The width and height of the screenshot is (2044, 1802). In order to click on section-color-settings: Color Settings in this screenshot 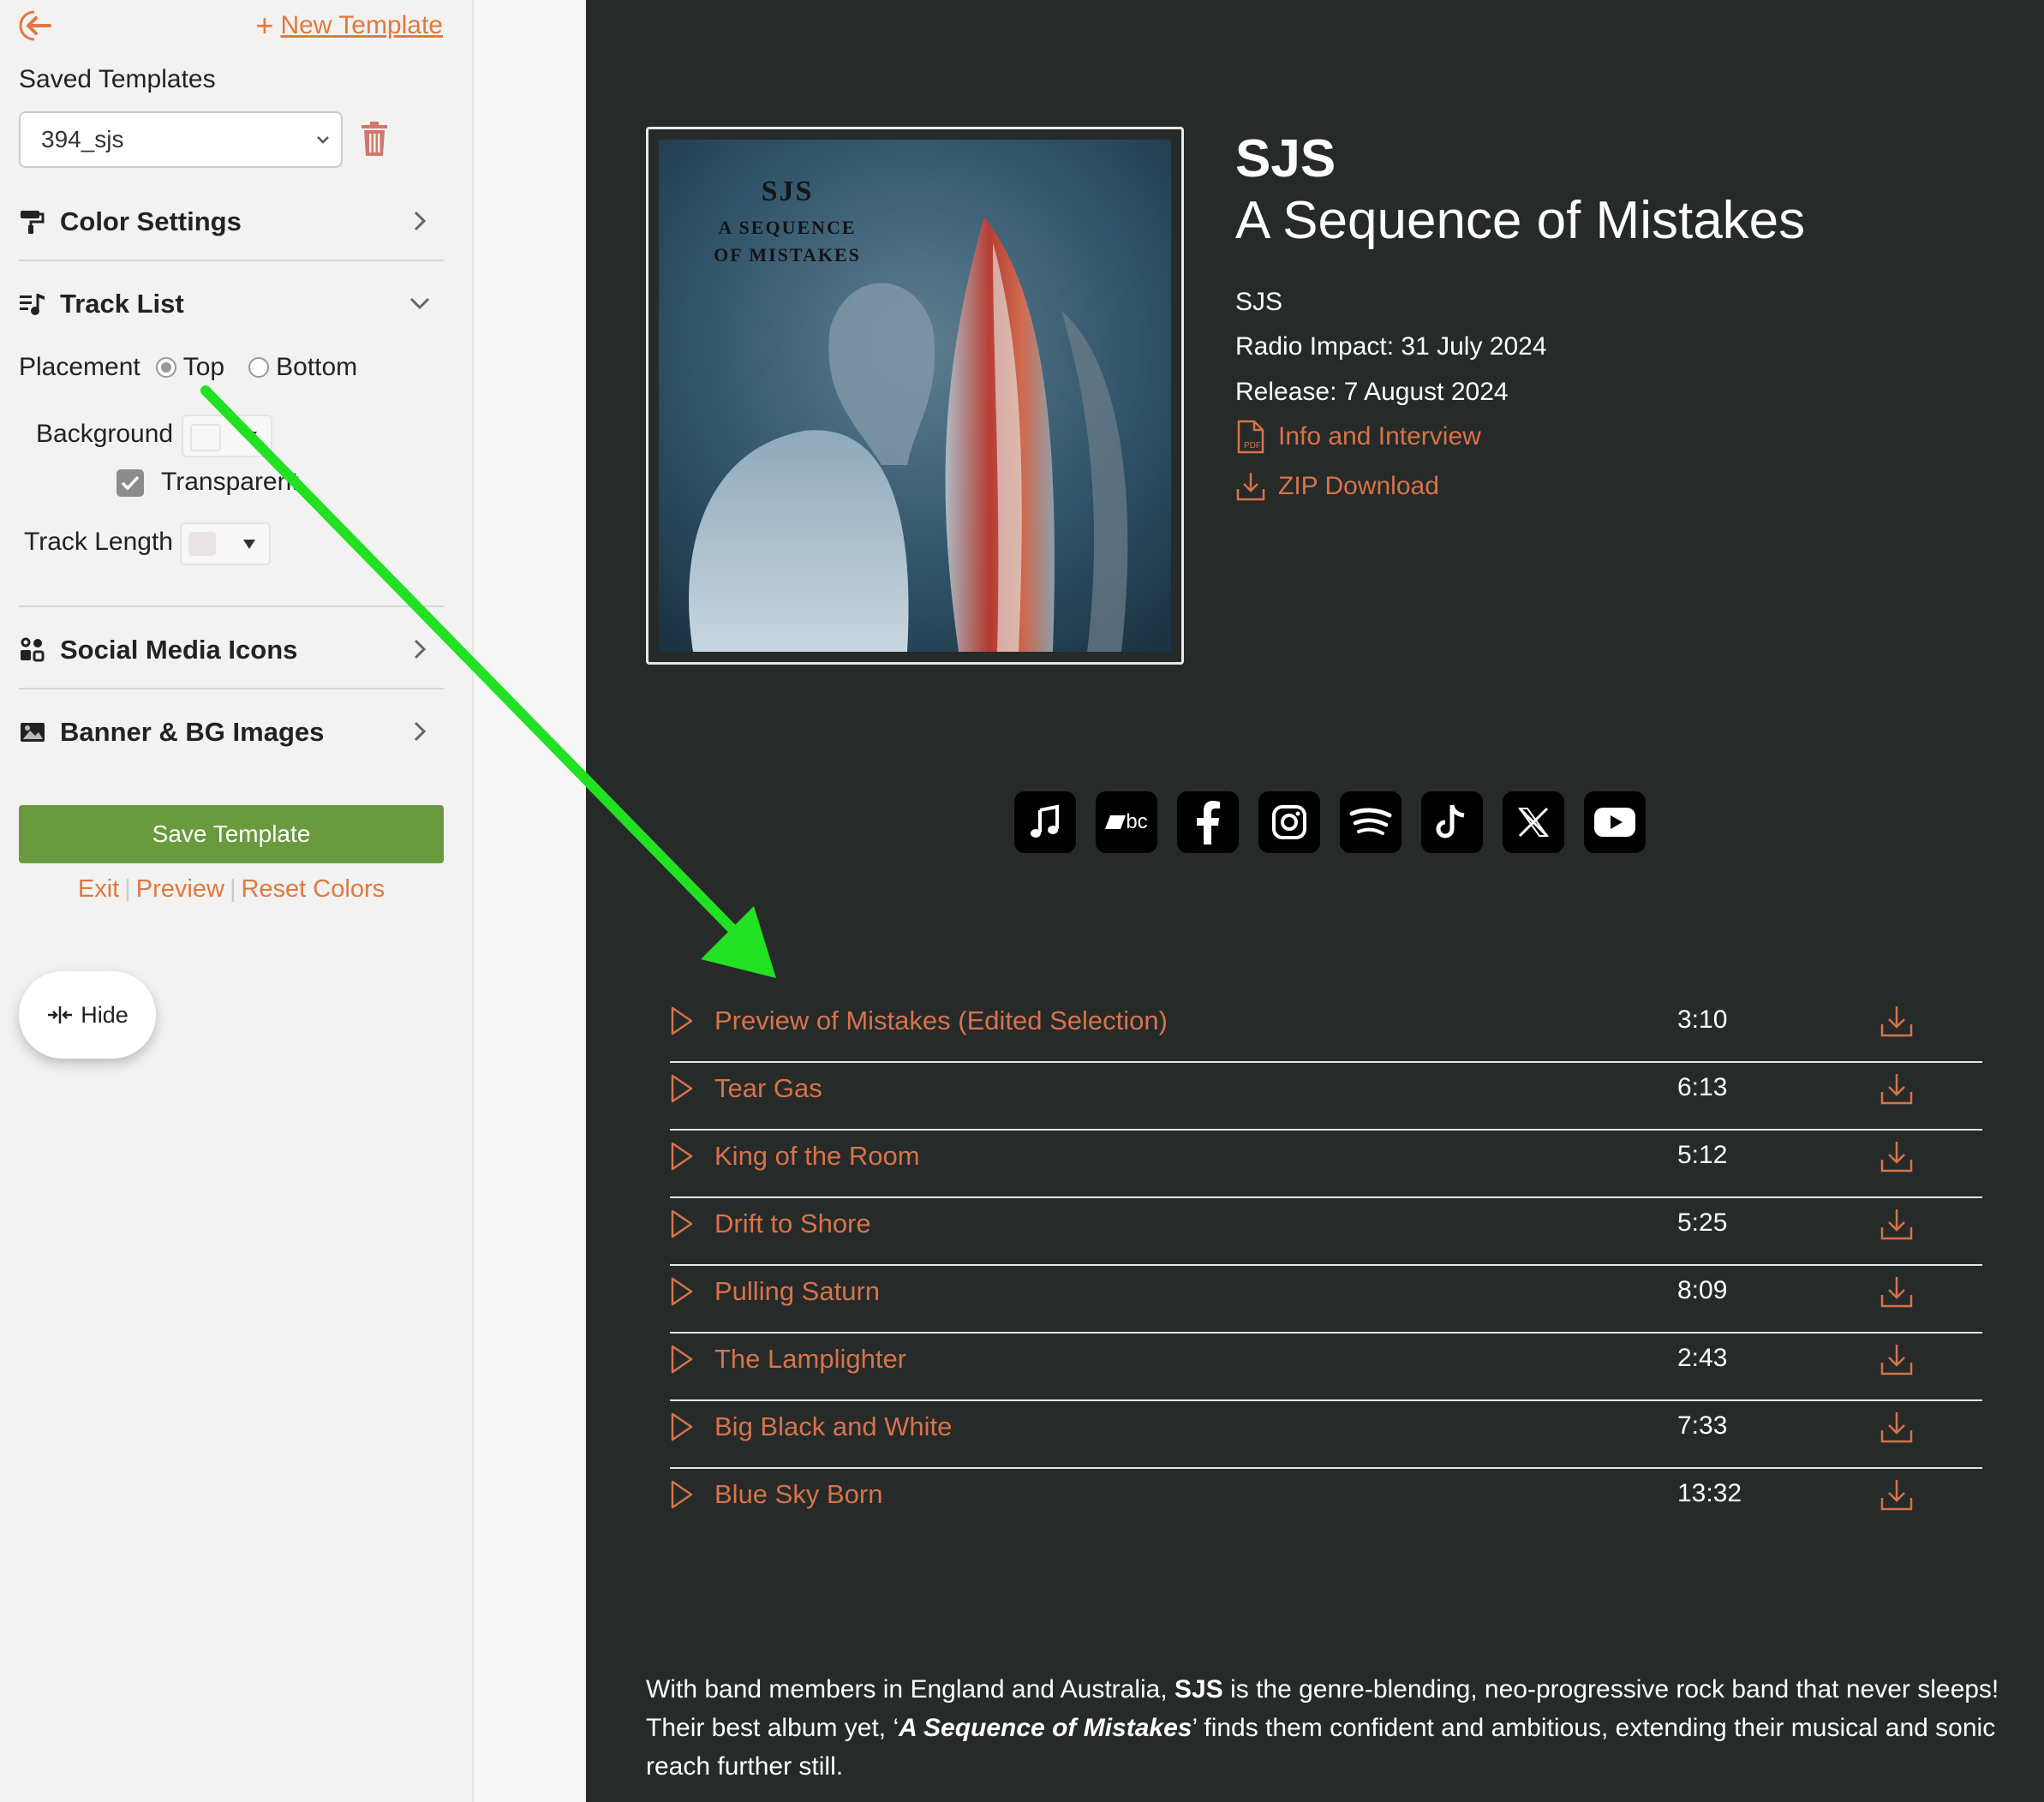, I will do `click(231, 221)`.